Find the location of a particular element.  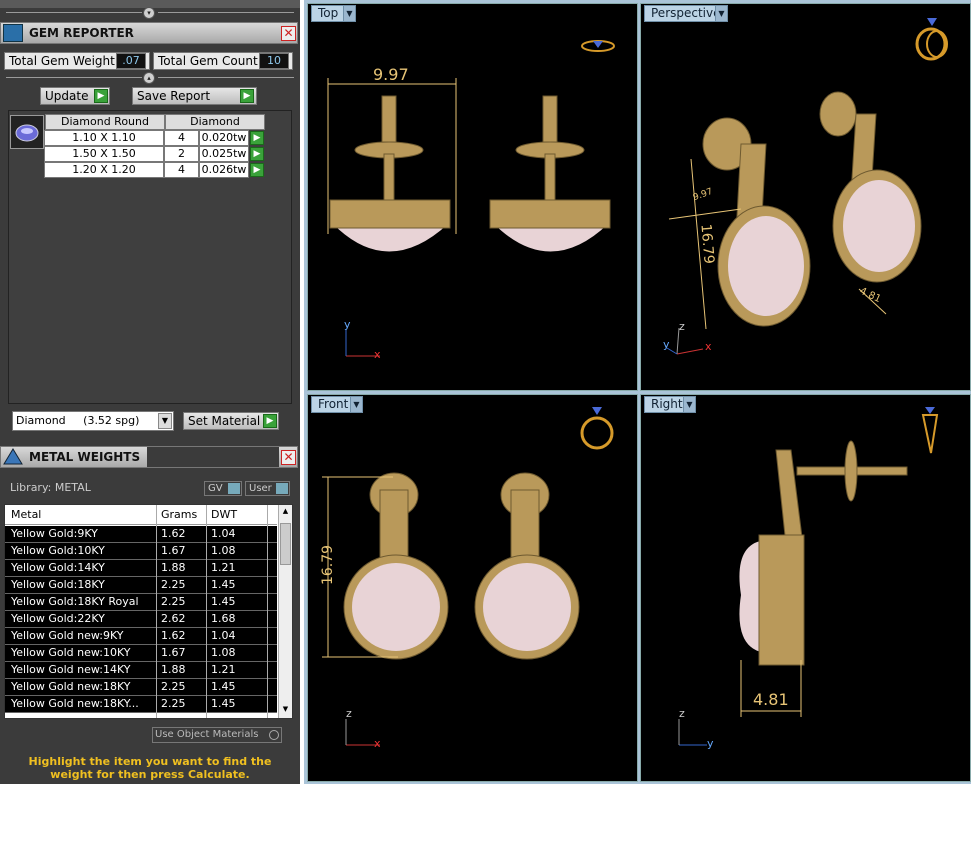

table-row: Yellow Gold new:14KY 1.88 1.21 is located at coordinates (141, 670).